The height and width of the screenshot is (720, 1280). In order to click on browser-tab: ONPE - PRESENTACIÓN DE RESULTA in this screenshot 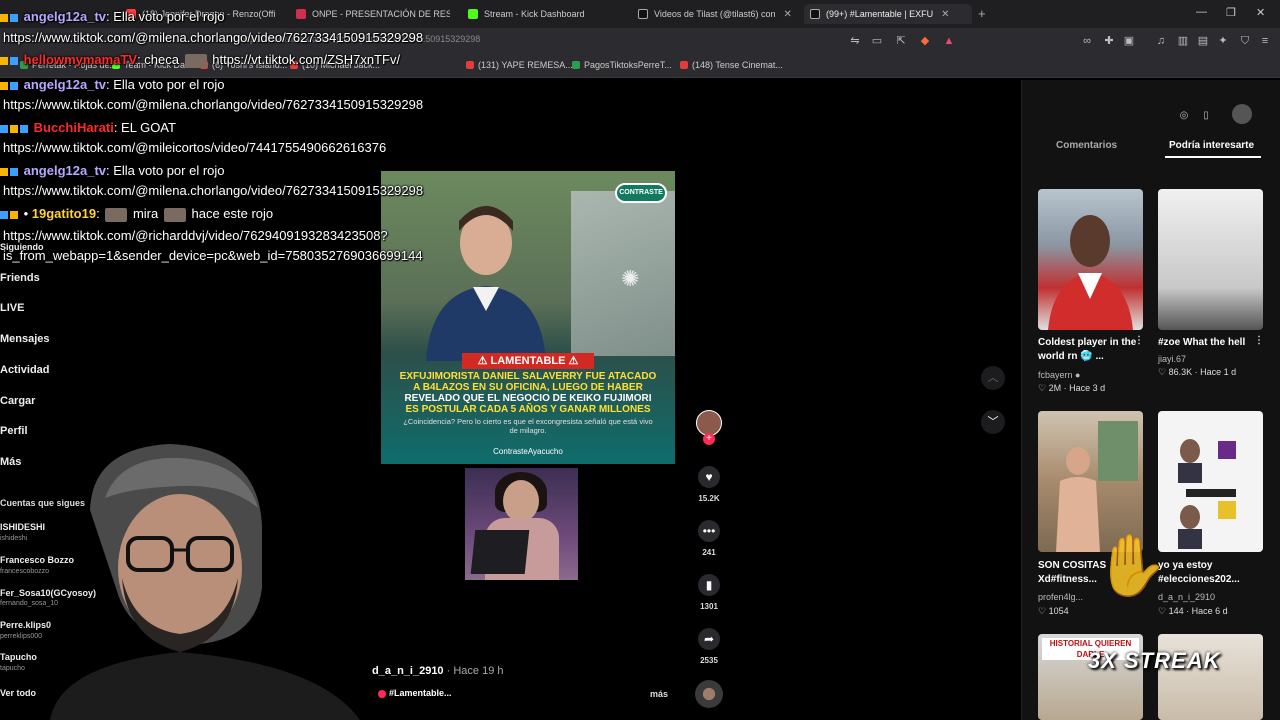, I will do `click(370, 14)`.